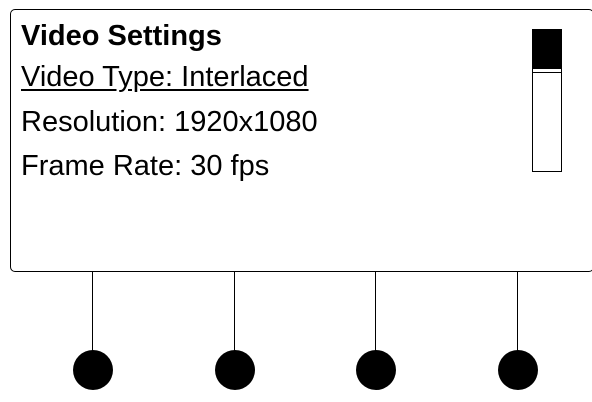 The image size is (592, 402). I want to click on softkey-3-knob, so click(376, 370).